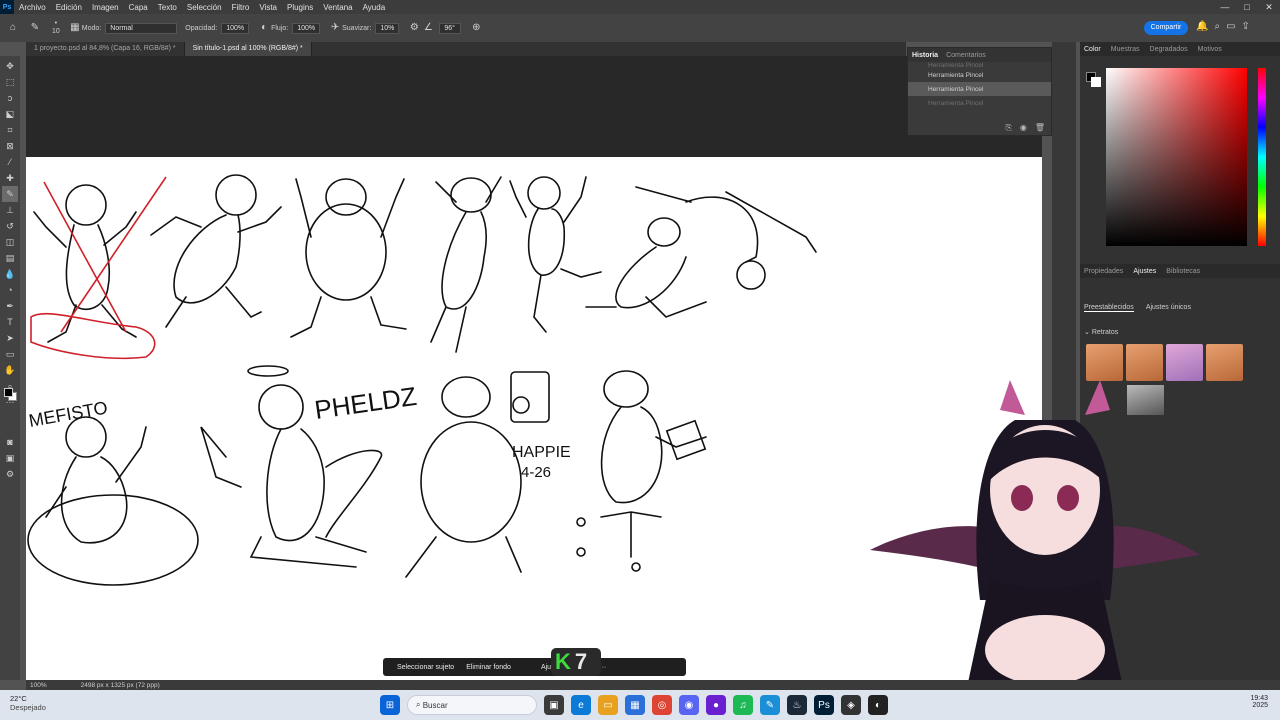  Describe the element at coordinates (10, 146) in the screenshot. I see `frame-tool-icon: ⊠` at that location.